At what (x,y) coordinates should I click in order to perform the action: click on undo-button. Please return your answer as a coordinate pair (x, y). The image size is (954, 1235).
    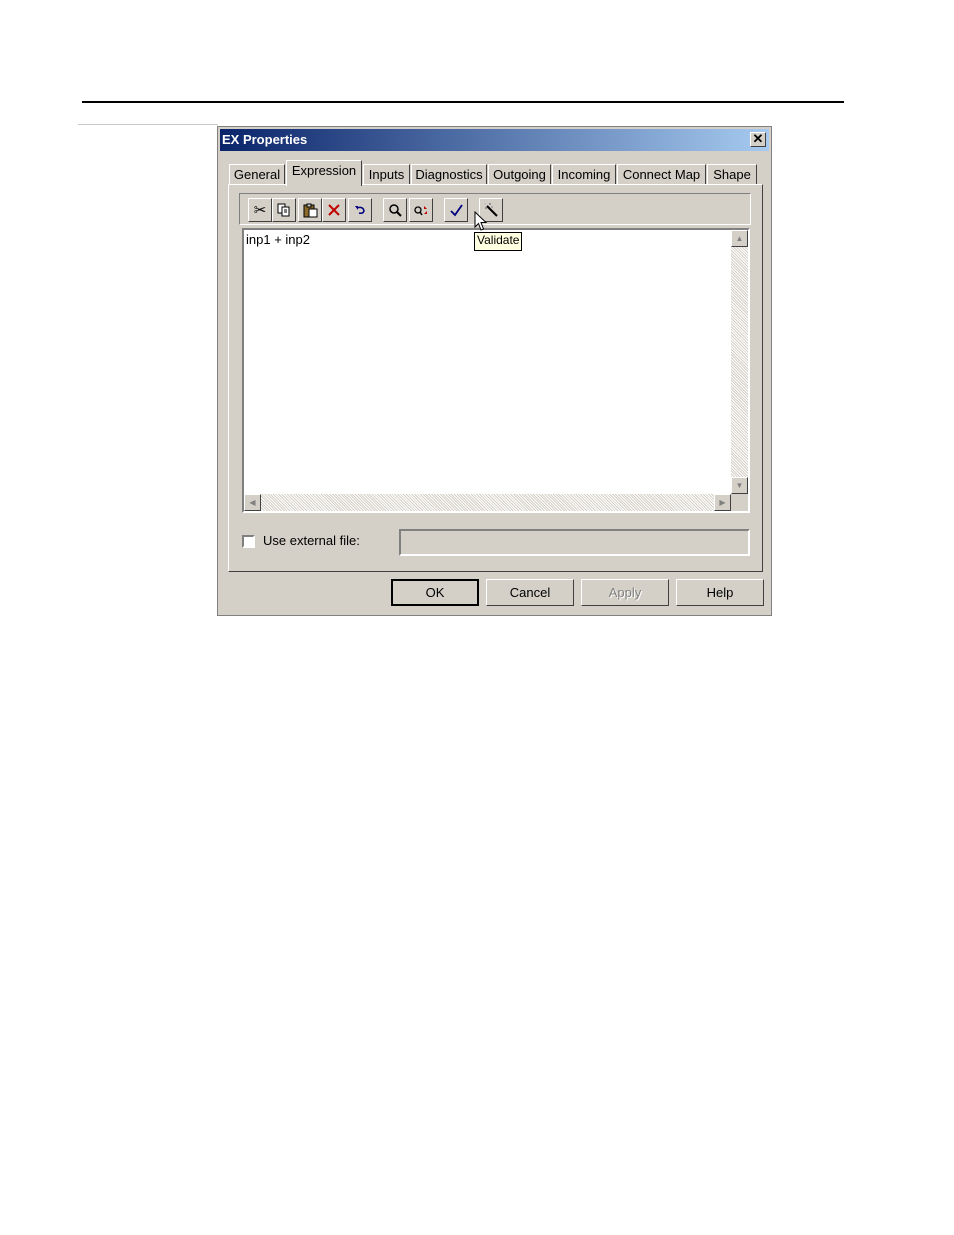
    Looking at the image, I should click on (360, 210).